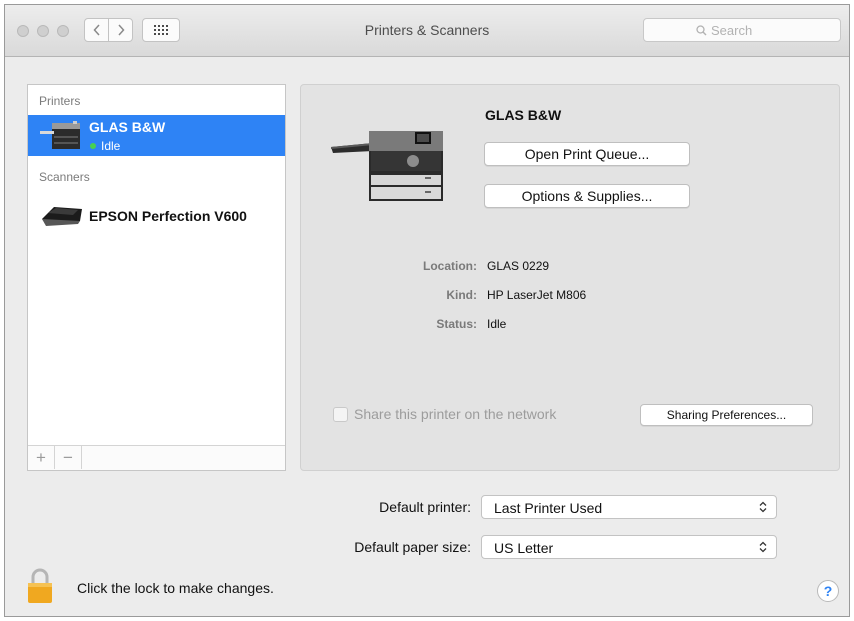  What do you see at coordinates (456, 324) in the screenshot?
I see `status-label: Status:` at bounding box center [456, 324].